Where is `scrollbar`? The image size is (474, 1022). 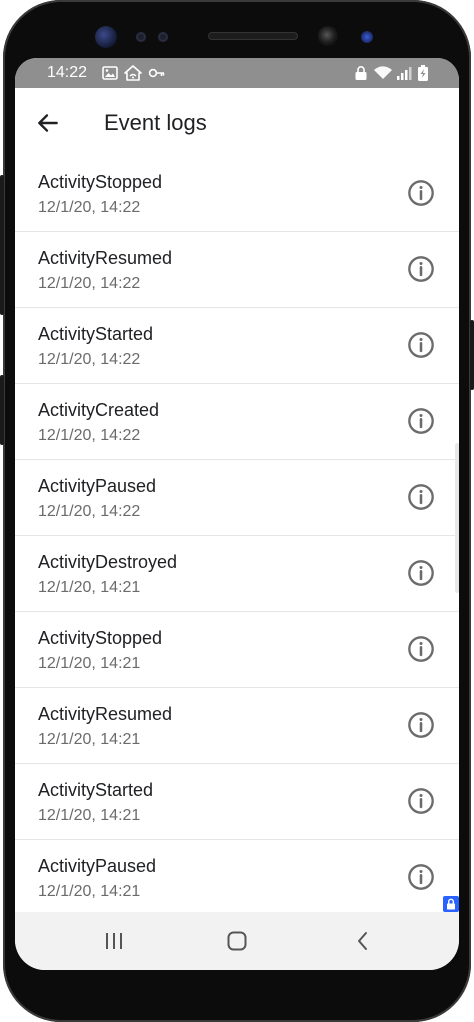 scrollbar is located at coordinates (457, 518).